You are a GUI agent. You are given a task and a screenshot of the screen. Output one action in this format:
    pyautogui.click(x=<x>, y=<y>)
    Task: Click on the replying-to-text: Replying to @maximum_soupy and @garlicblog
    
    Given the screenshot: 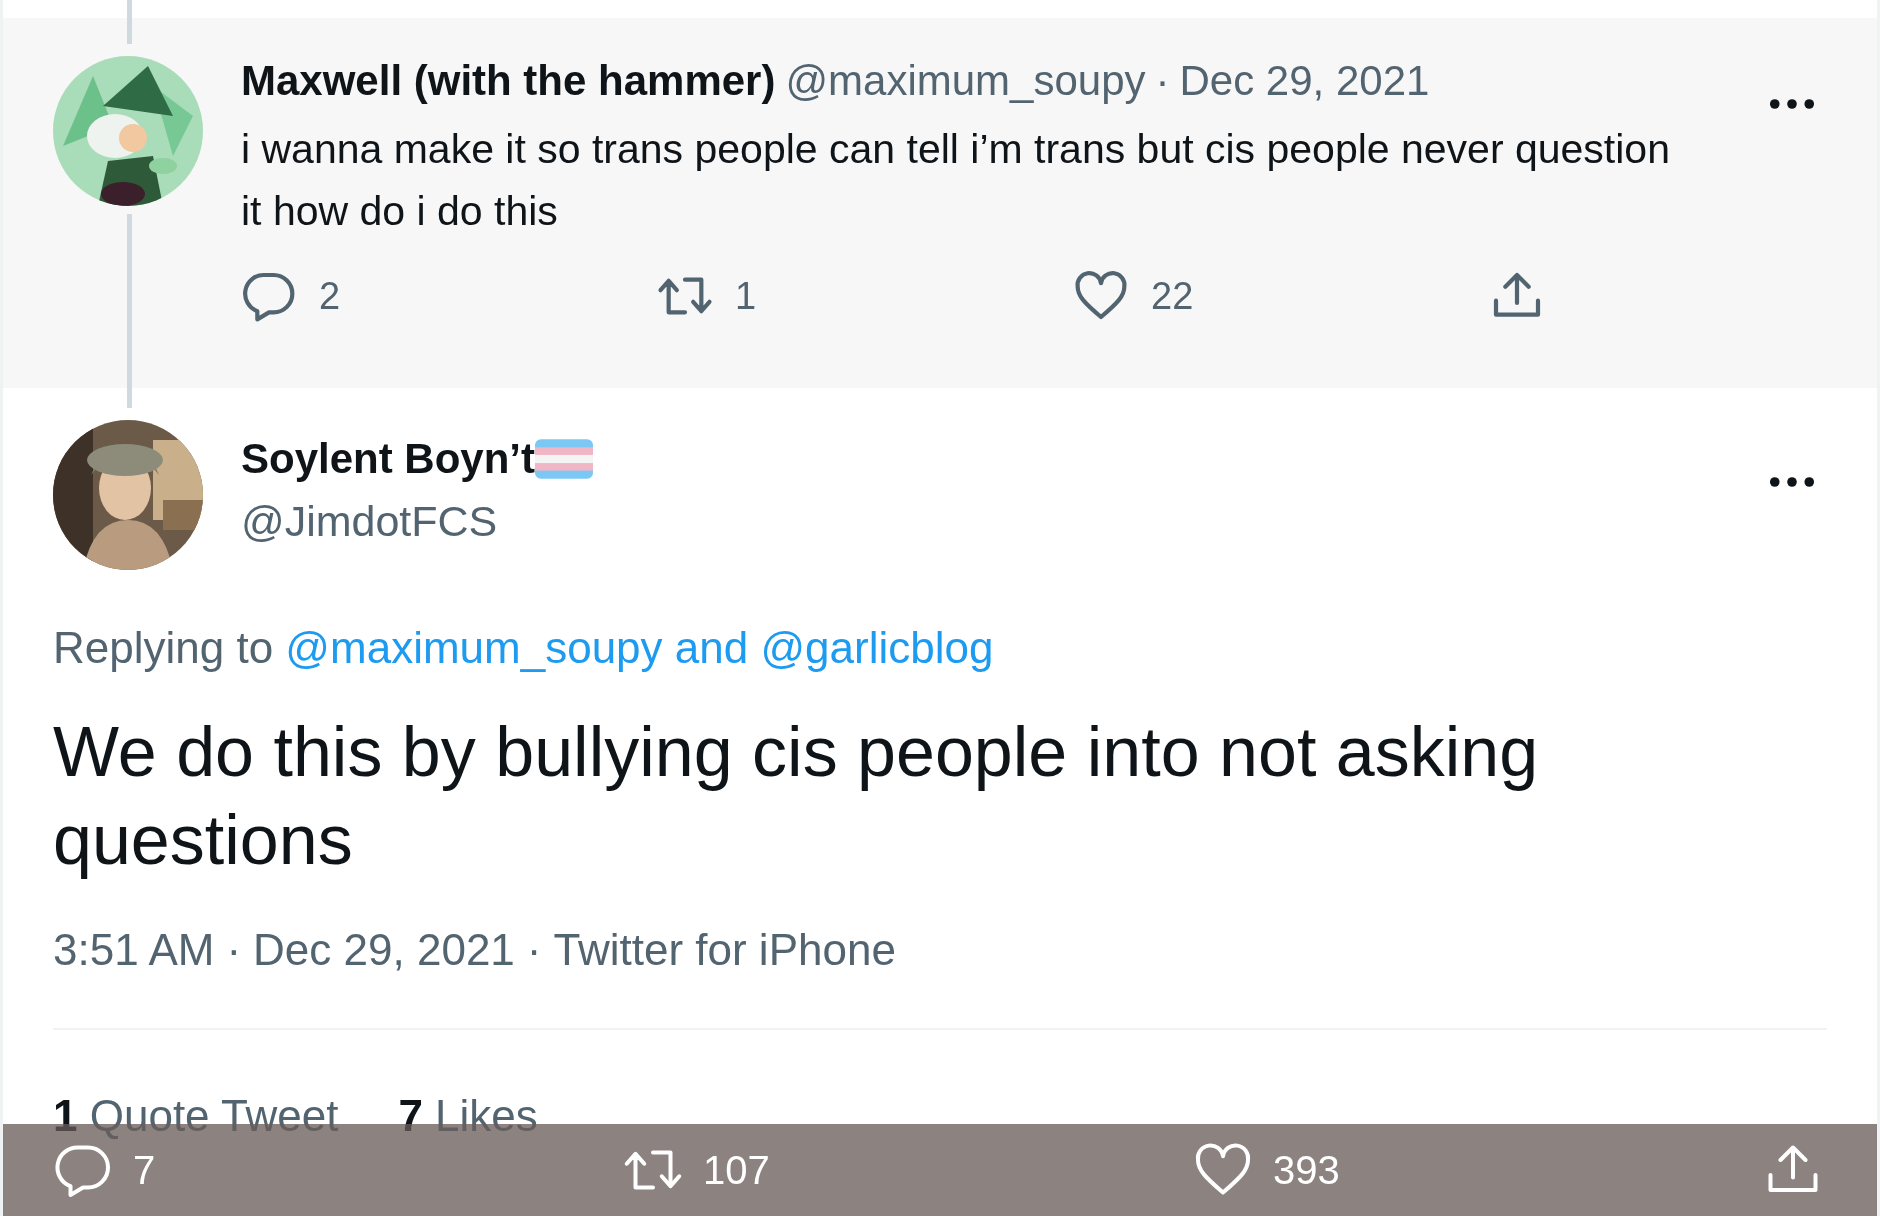 What is the action you would take?
    pyautogui.click(x=524, y=648)
    